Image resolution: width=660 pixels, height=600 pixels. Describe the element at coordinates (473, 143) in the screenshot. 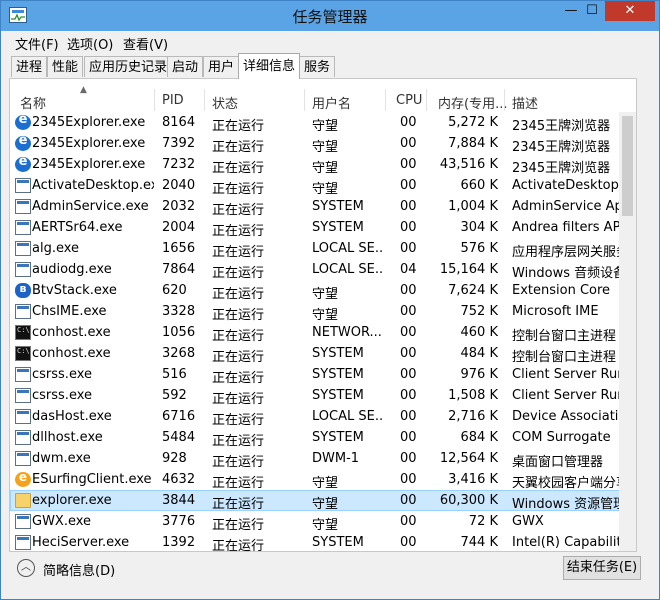

I see `cell-memory: 7,884 K` at that location.